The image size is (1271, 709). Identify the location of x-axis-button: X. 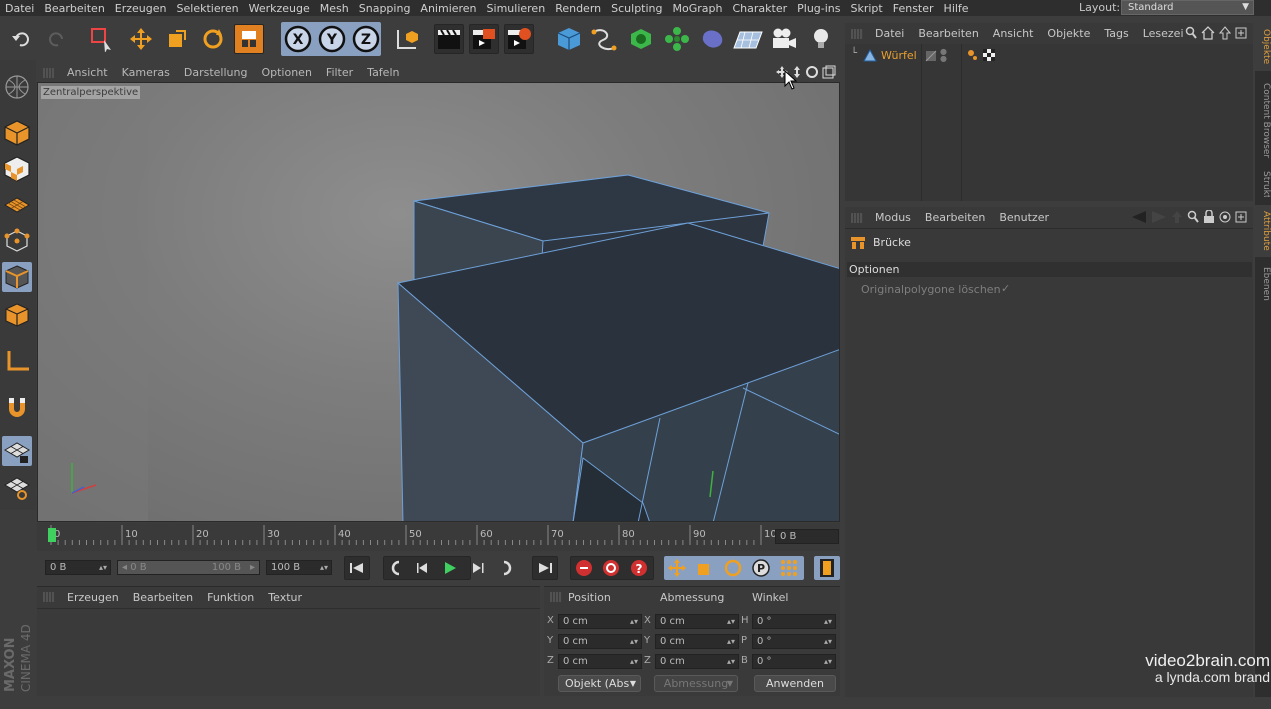
(298, 39).